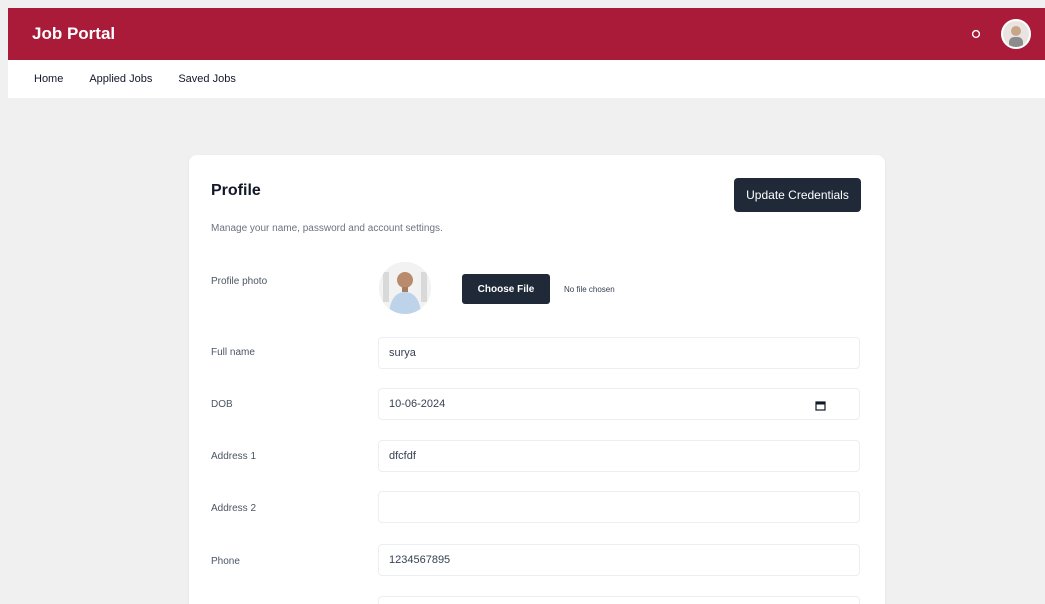 The width and height of the screenshot is (1045, 604). What do you see at coordinates (619, 507) in the screenshot?
I see `address2-input` at bounding box center [619, 507].